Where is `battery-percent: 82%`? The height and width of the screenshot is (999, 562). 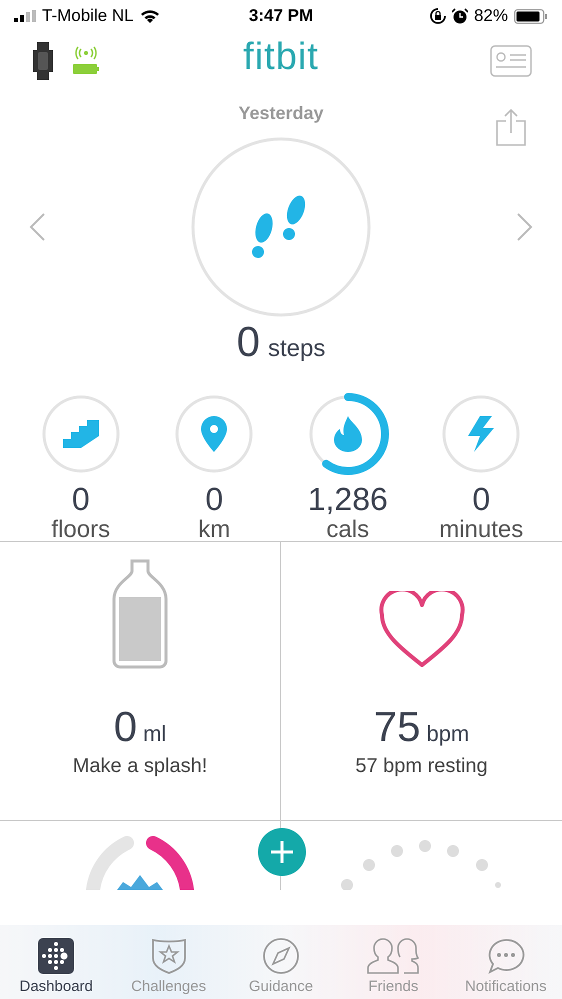 battery-percent: 82% is located at coordinates (491, 16).